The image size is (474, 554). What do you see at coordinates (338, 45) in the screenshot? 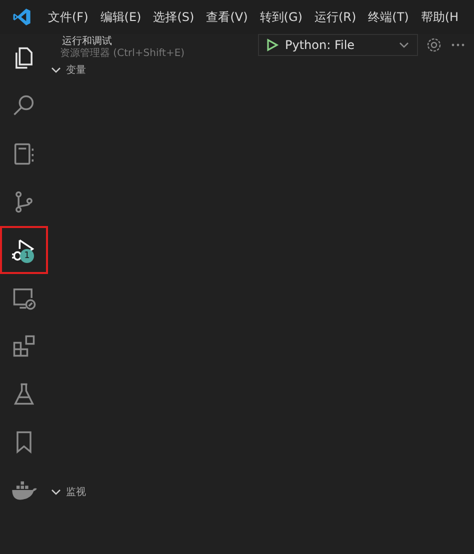
I see `launch-config-dropdown: Python: File` at bounding box center [338, 45].